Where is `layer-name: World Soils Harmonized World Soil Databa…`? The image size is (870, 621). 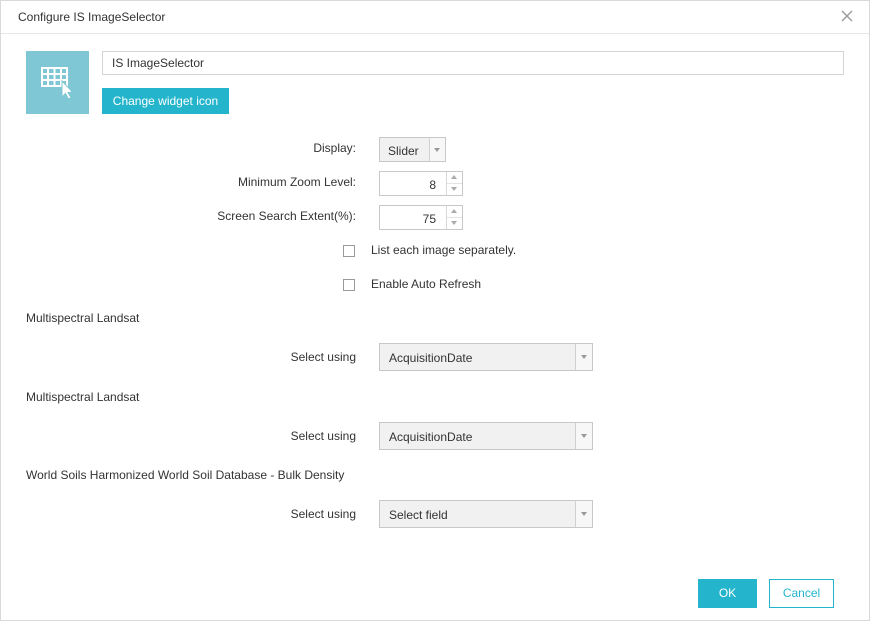
layer-name: World Soils Harmonized World Soil Databa… is located at coordinates (185, 475).